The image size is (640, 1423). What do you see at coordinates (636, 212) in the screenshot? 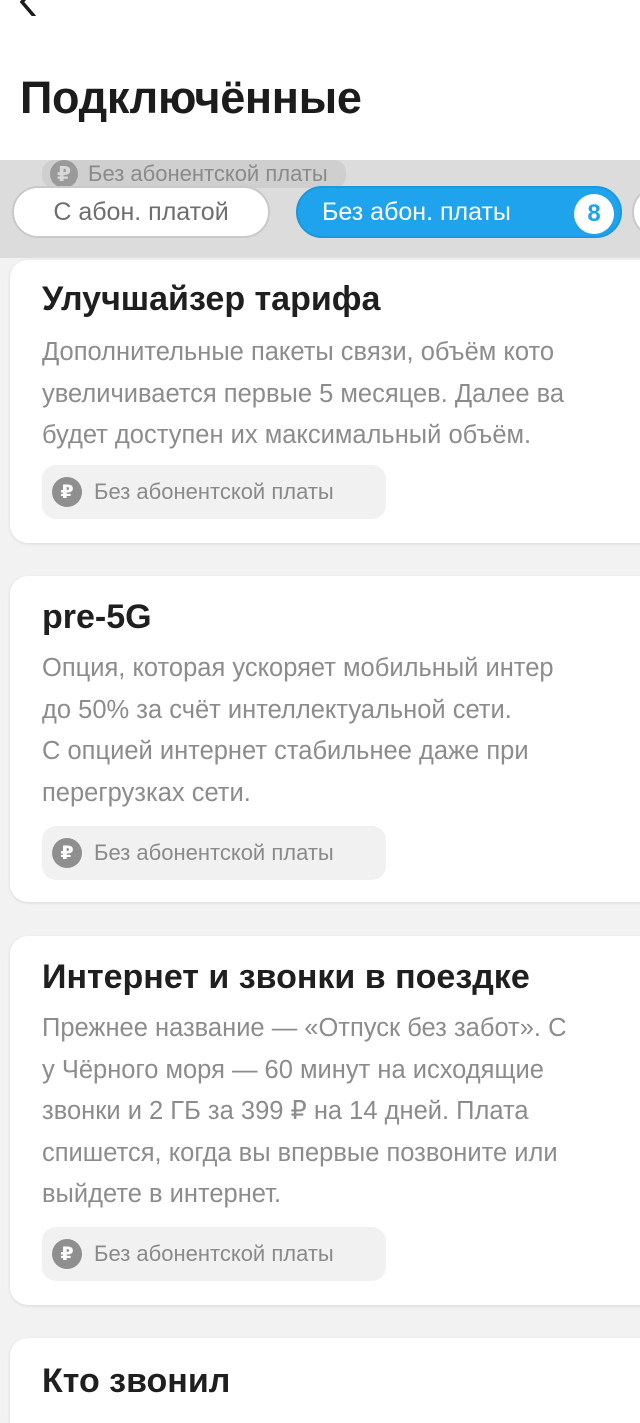
I see `filter-chip-more` at bounding box center [636, 212].